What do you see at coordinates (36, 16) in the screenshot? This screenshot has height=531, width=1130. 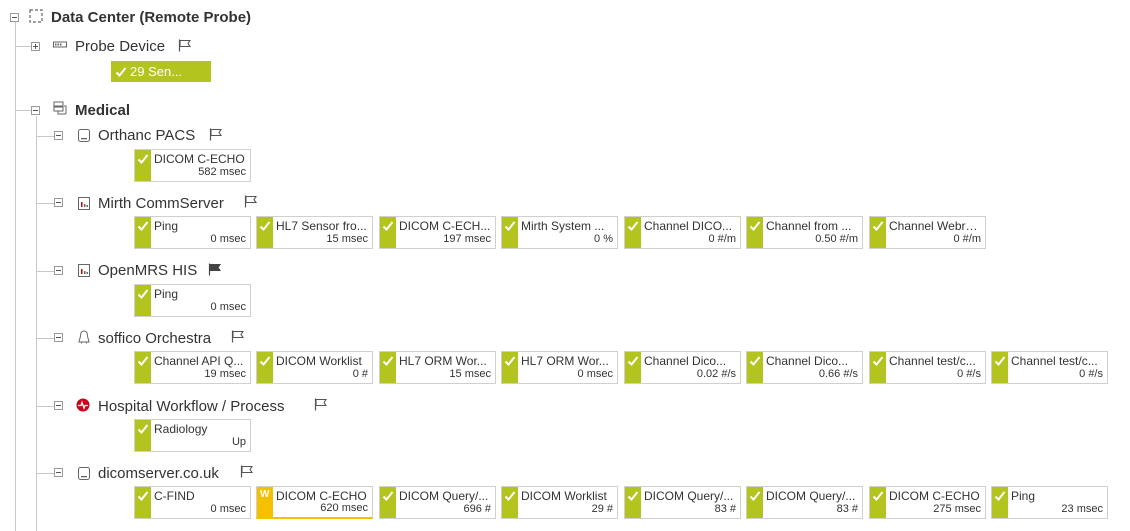 I see `probe-icon` at bounding box center [36, 16].